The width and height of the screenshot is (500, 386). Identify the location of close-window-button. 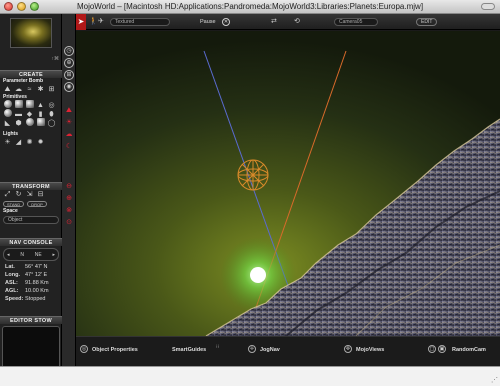
(8, 6).